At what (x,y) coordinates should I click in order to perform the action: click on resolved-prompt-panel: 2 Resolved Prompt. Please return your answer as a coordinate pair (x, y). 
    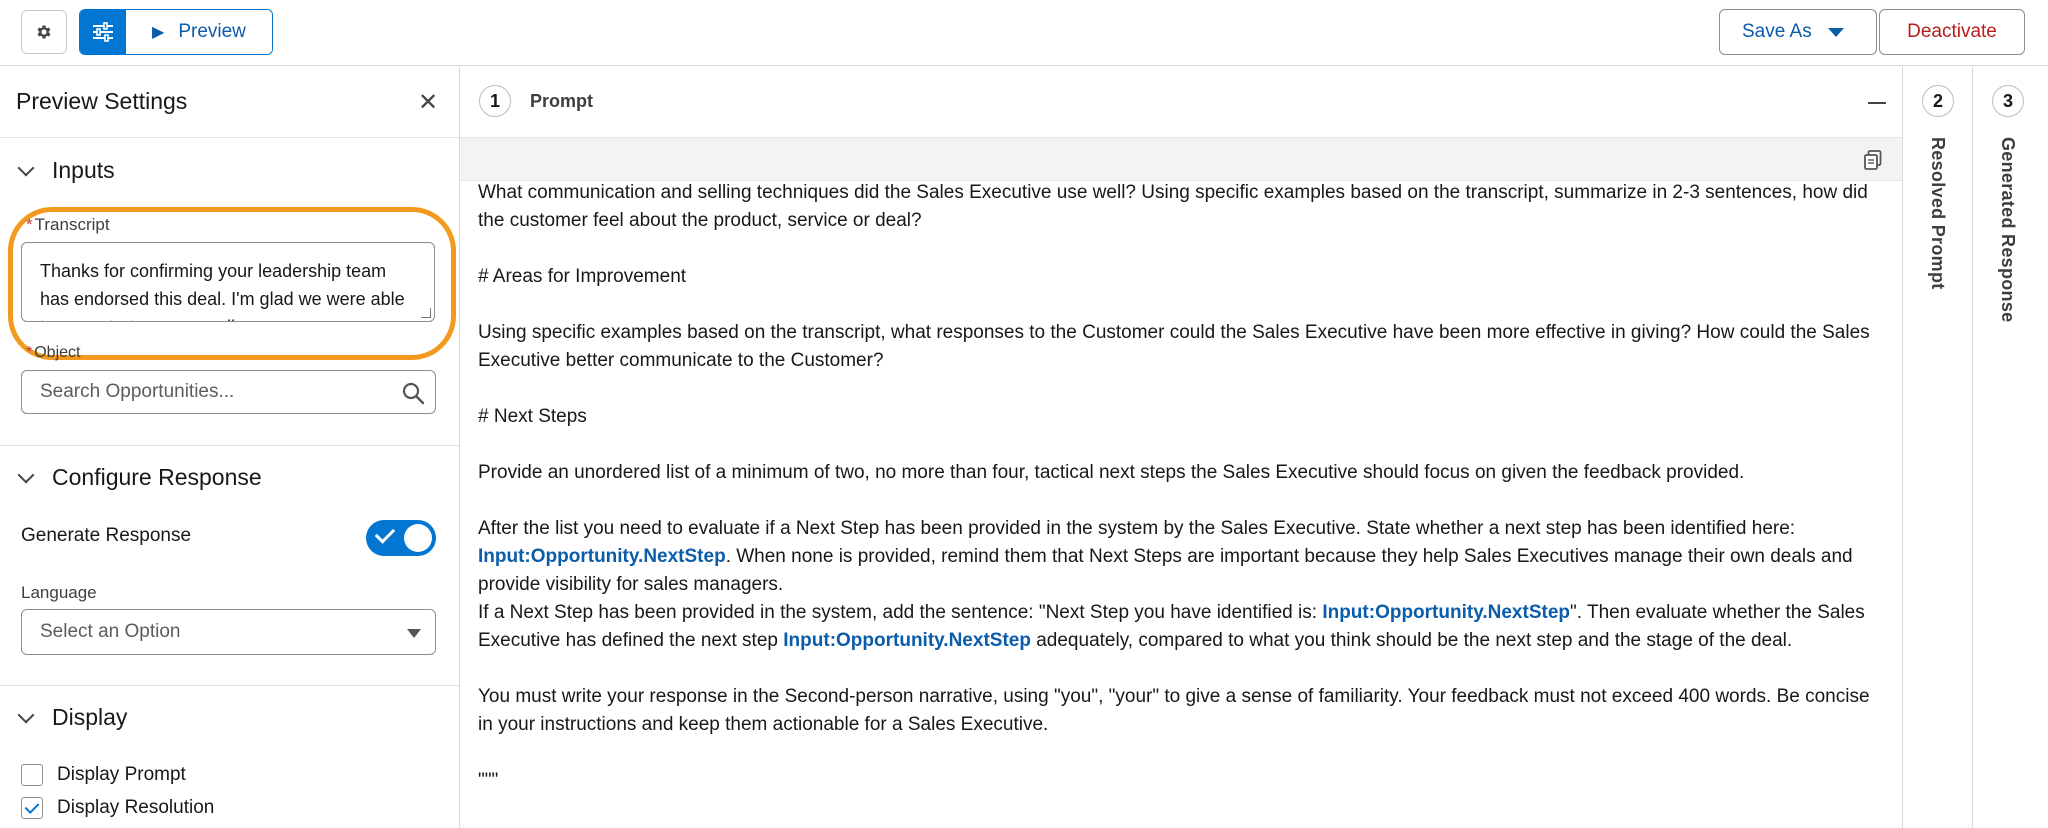
    Looking at the image, I should click on (1937, 447).